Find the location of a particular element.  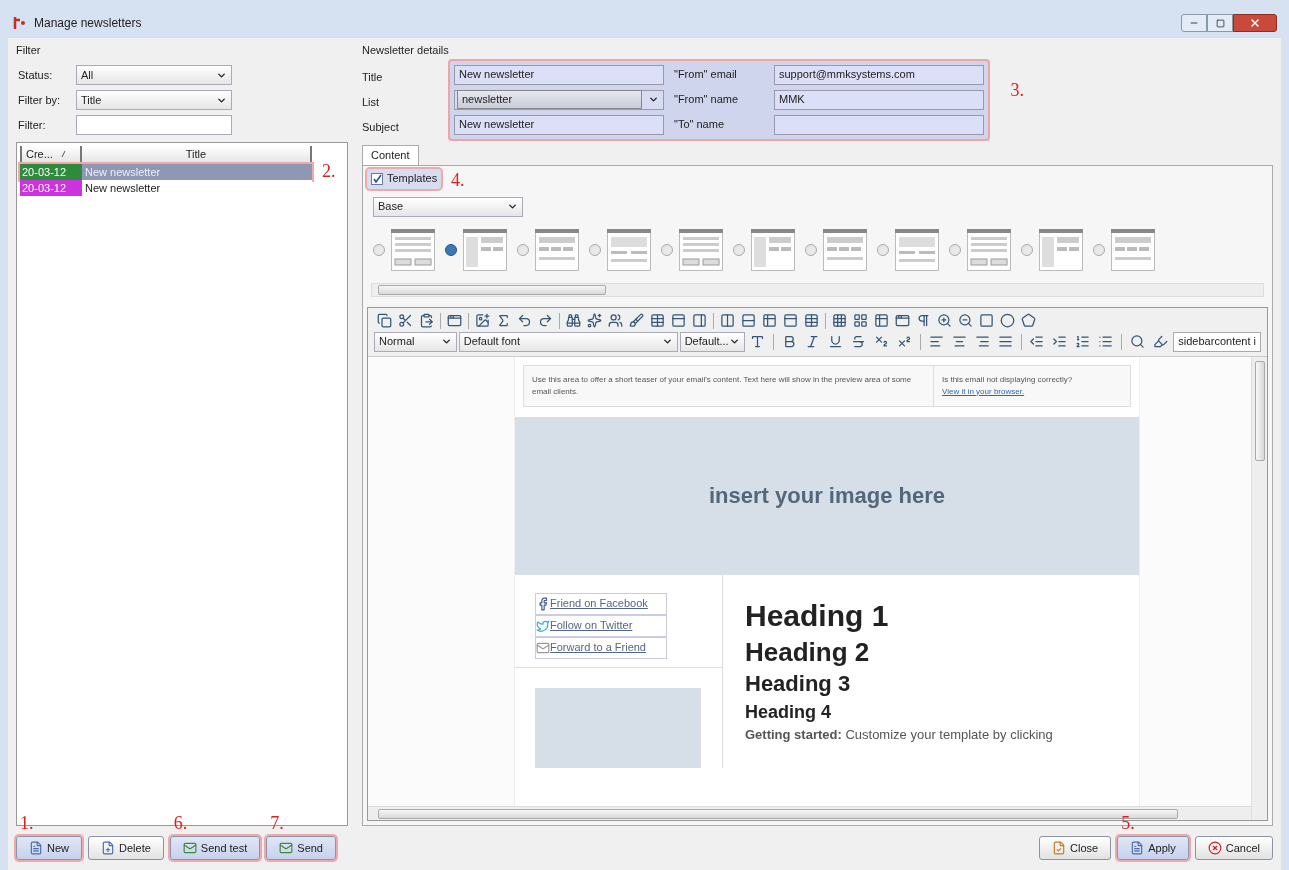

template-set-select: Base is located at coordinates (448, 206).